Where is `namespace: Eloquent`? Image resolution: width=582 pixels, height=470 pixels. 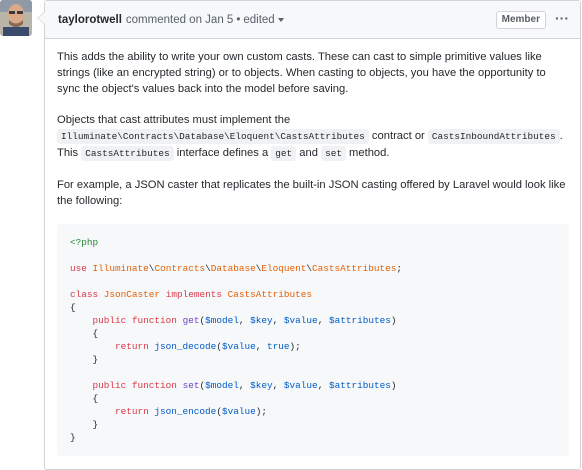
namespace: Eloquent is located at coordinates (284, 268).